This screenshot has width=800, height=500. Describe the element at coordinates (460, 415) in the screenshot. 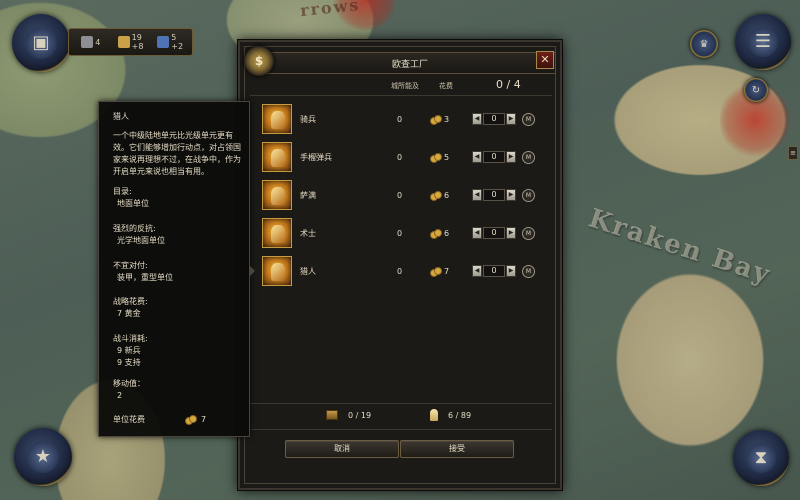

I see `unit-capacity-total: 6 / 89` at that location.